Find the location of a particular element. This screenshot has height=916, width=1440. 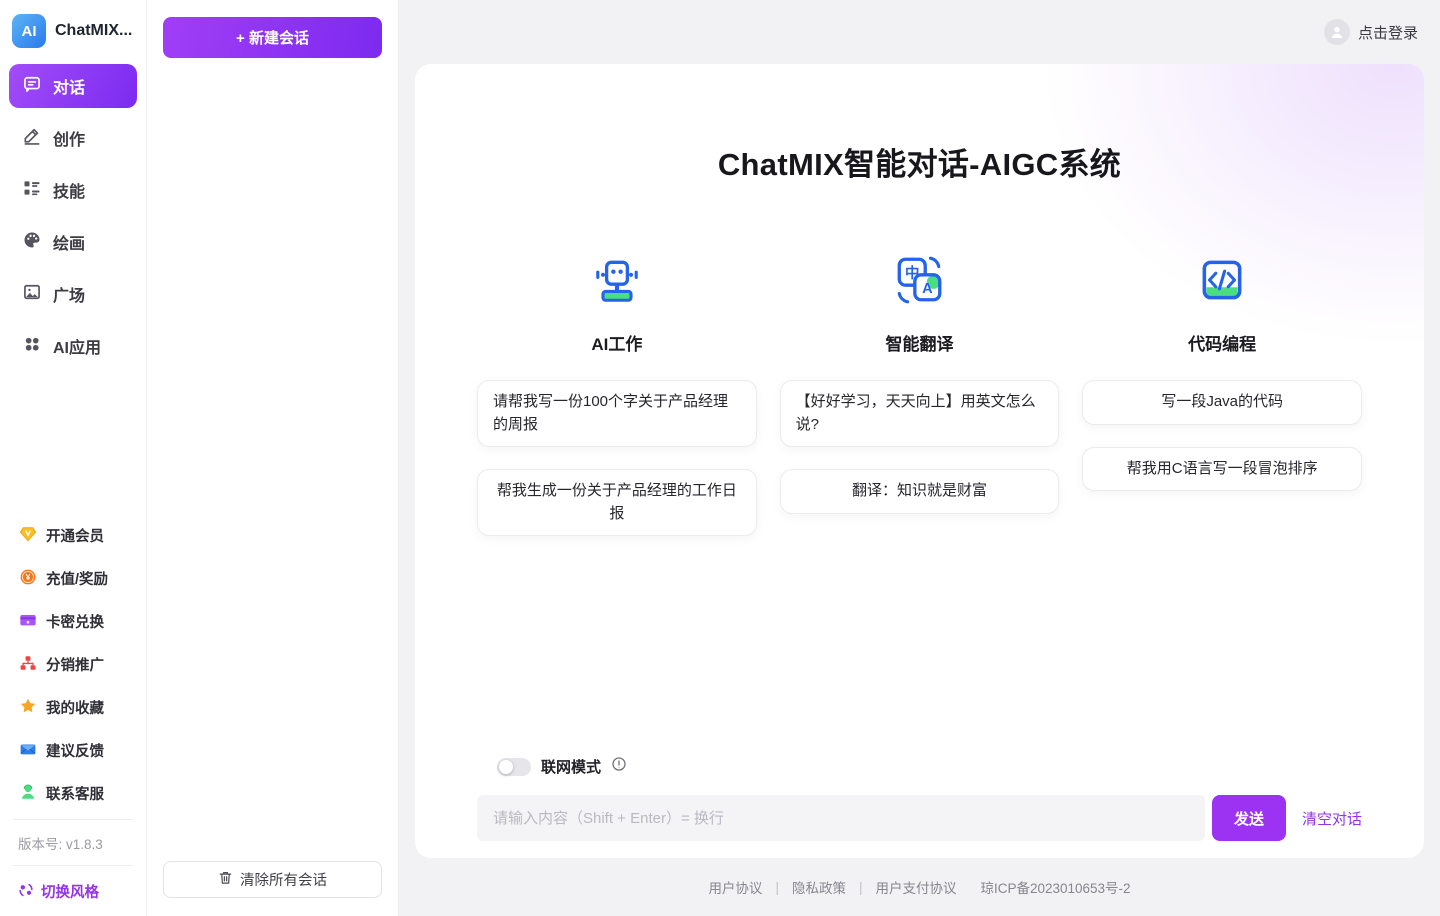

sidebar-item-ai-apps: AI应用 is located at coordinates (73, 346).